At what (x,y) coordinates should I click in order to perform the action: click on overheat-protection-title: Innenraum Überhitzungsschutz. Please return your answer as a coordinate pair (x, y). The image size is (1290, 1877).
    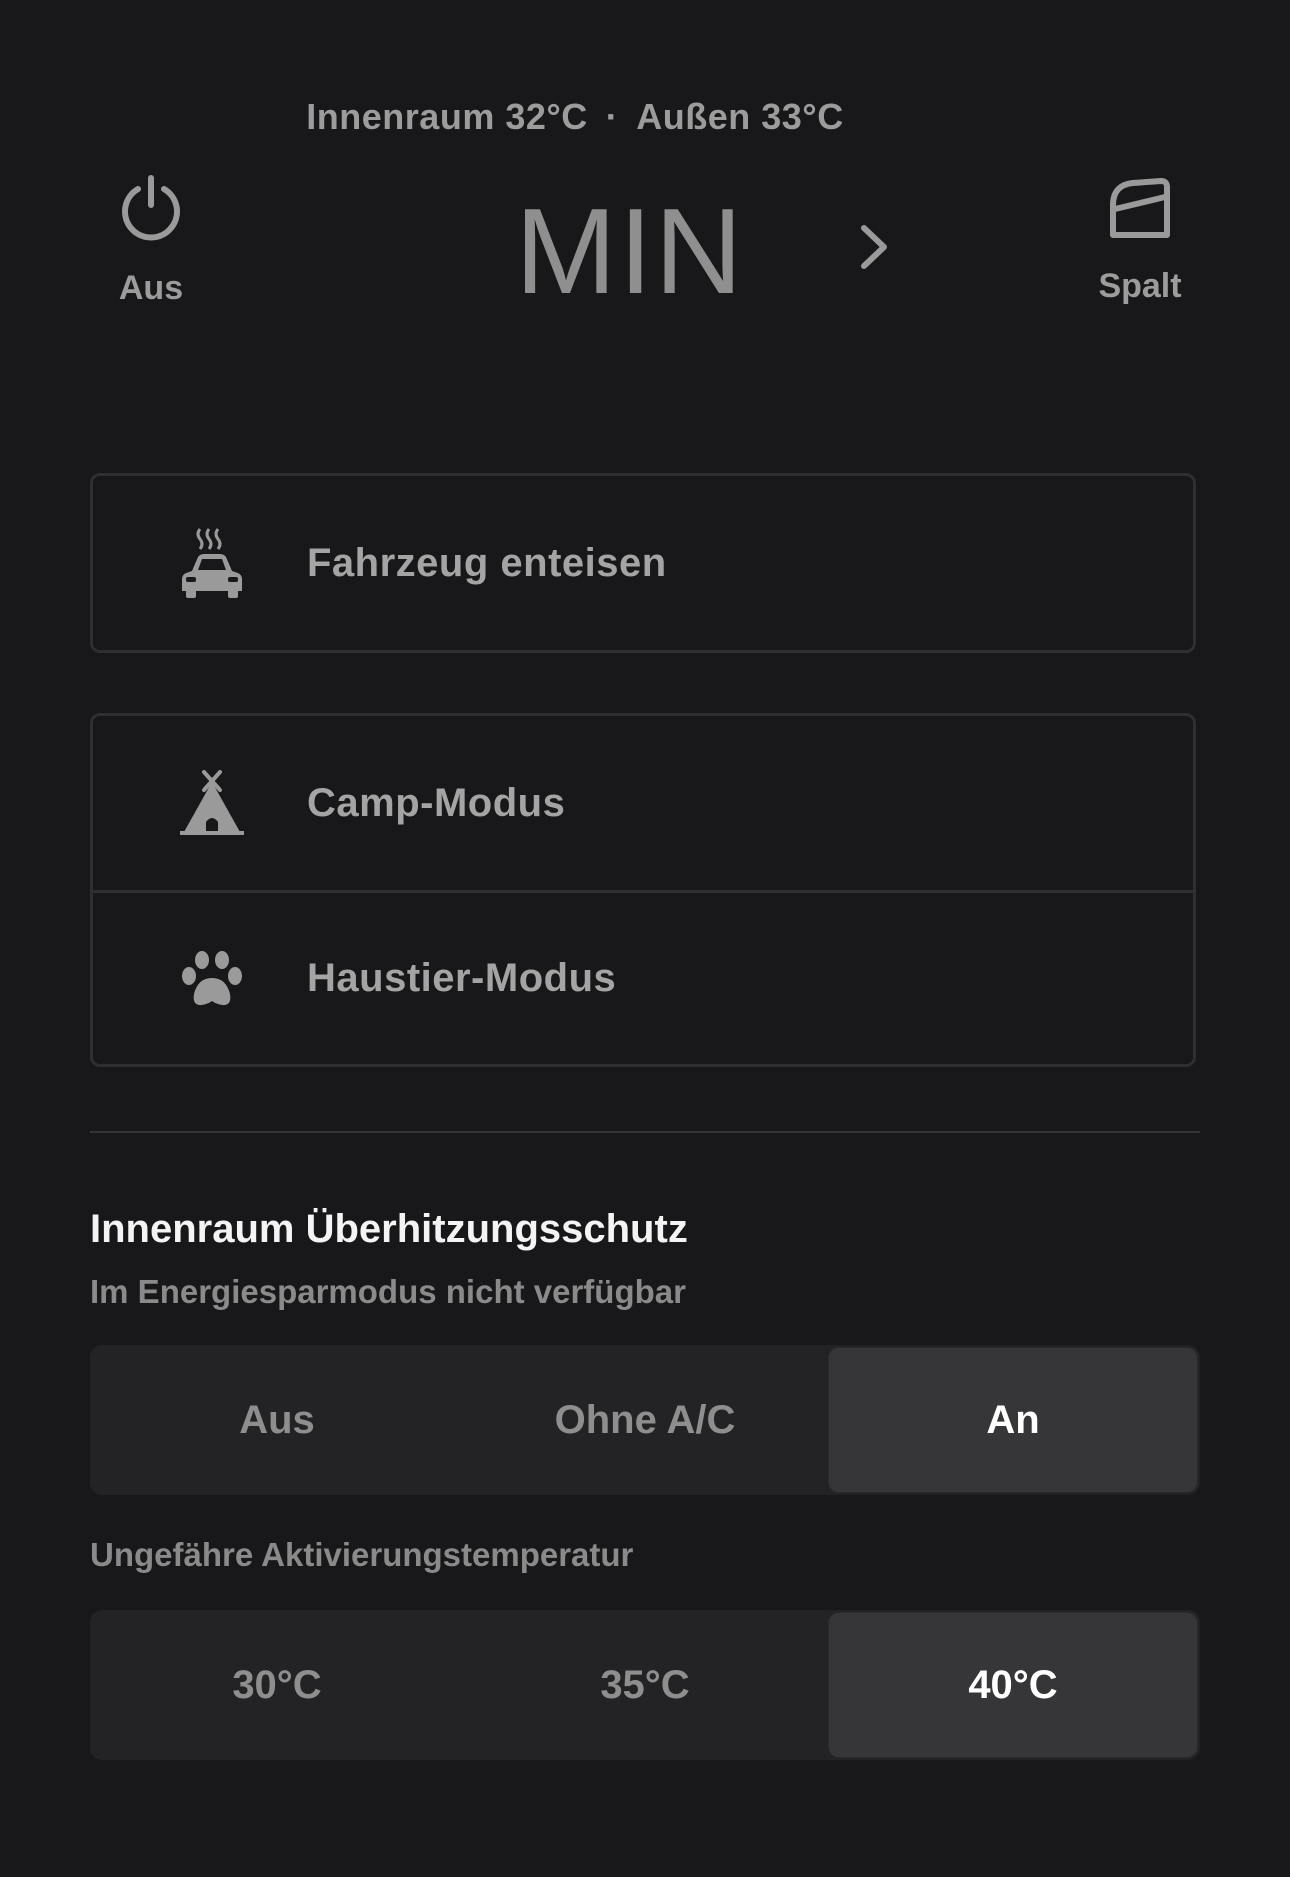
    Looking at the image, I should click on (389, 1229).